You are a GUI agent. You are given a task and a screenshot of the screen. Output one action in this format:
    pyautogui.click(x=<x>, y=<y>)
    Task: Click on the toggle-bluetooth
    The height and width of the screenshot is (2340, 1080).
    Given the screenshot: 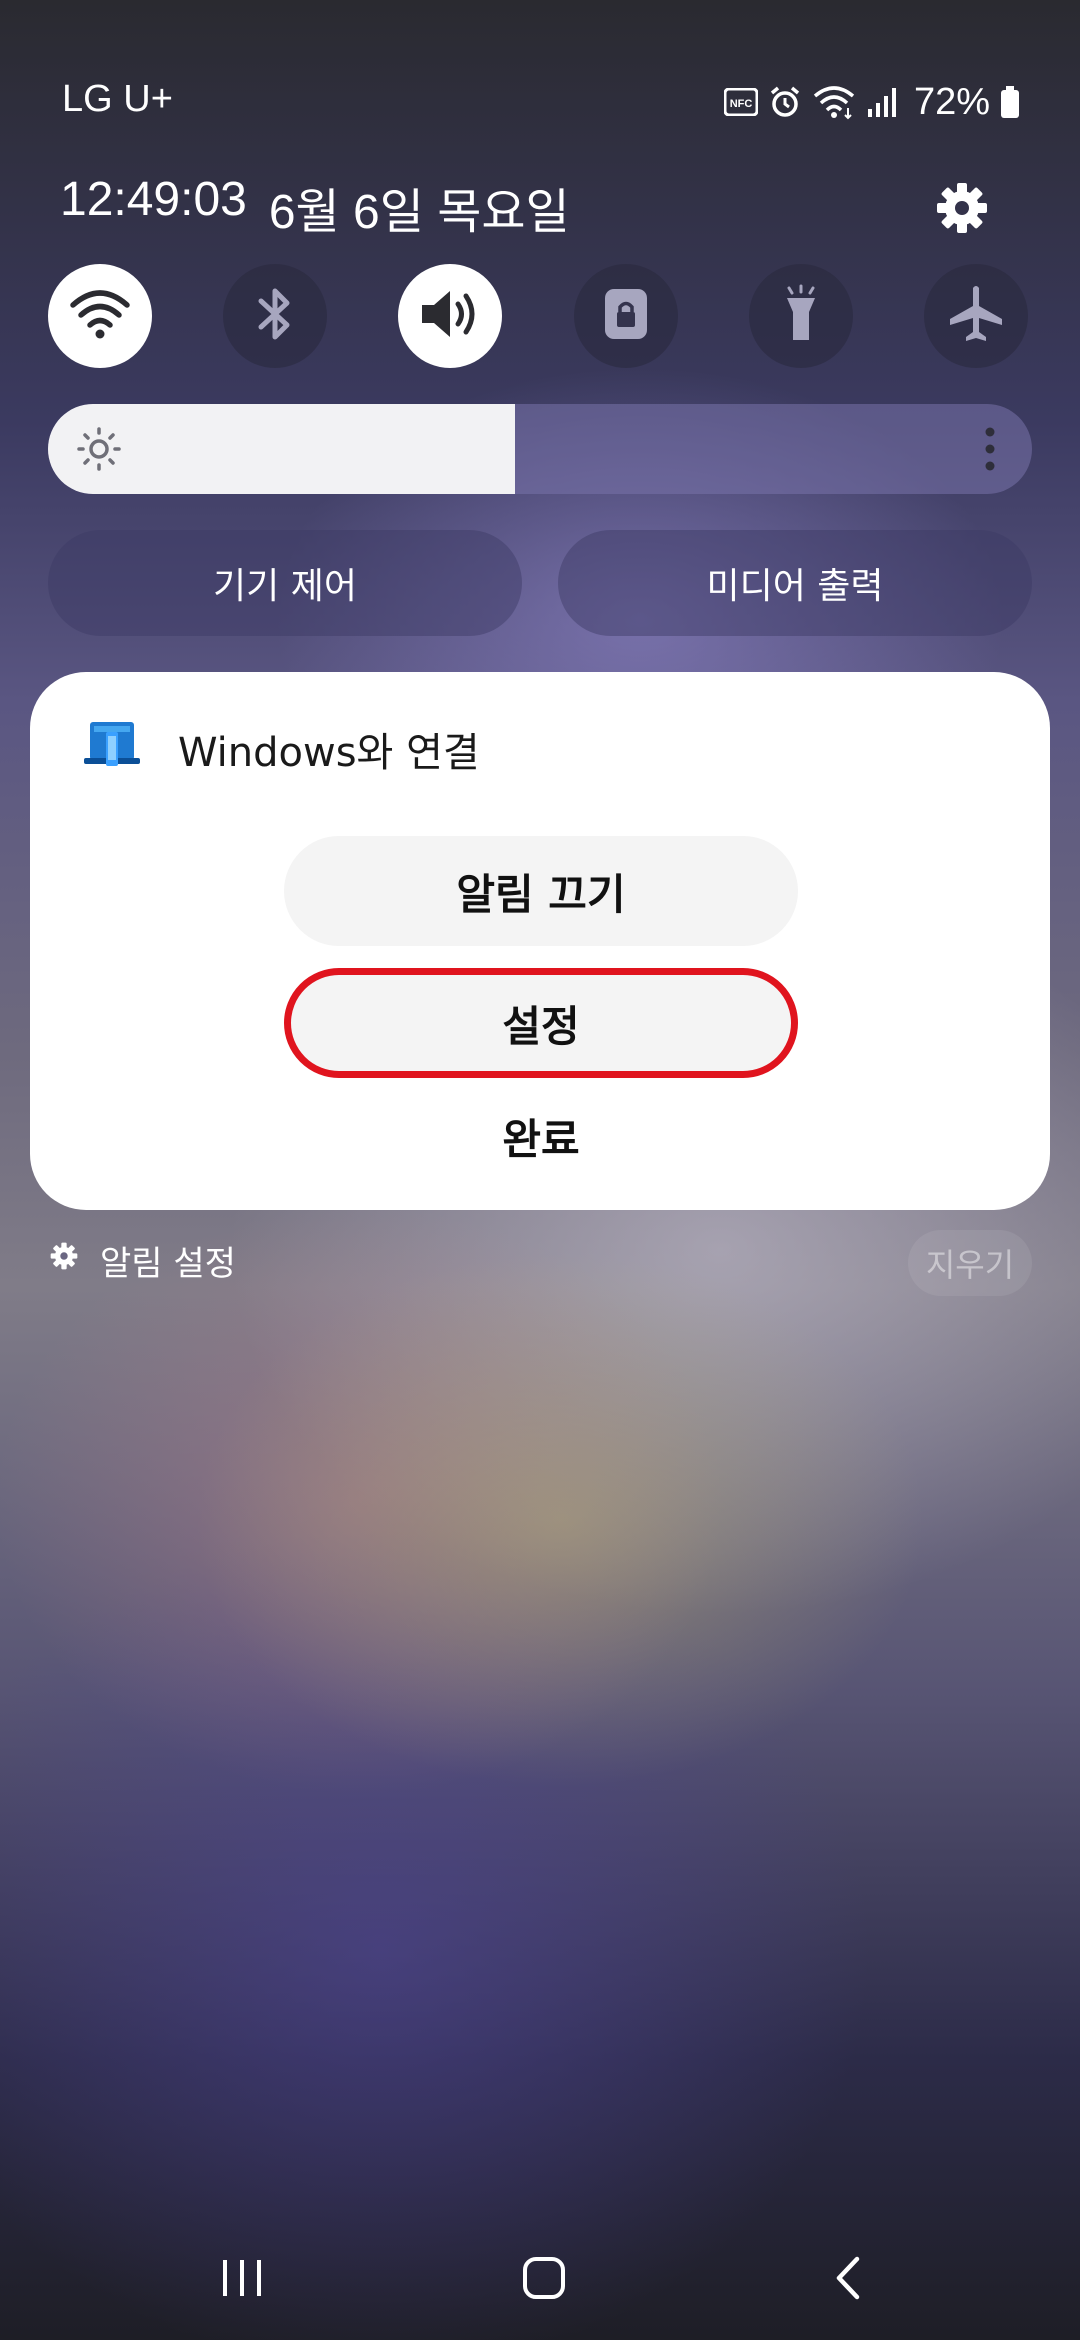 What is the action you would take?
    pyautogui.click(x=275, y=316)
    